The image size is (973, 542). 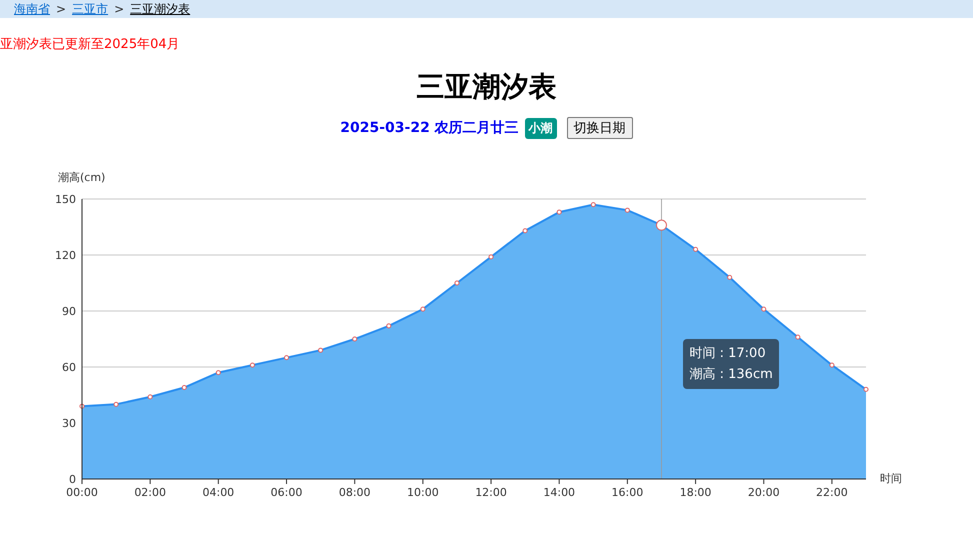 What do you see at coordinates (69, 367) in the screenshot?
I see `y-tick-label: 60` at bounding box center [69, 367].